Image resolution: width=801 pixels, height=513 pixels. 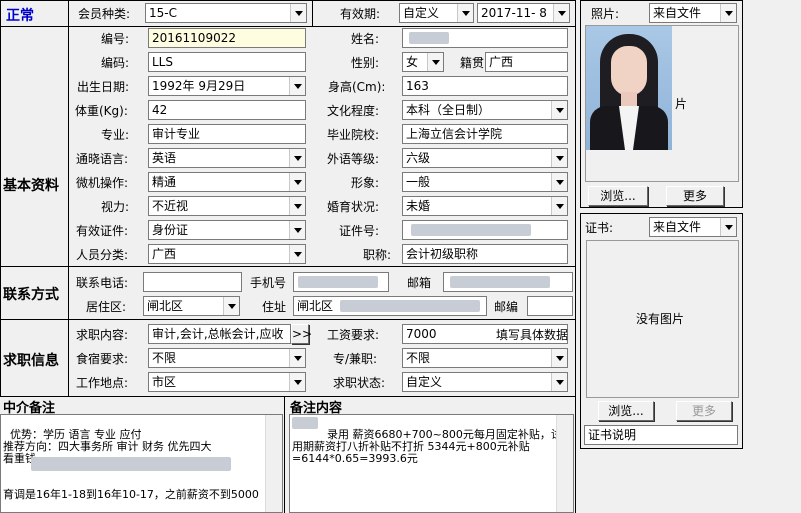 What do you see at coordinates (660, 319) in the screenshot?
I see `cert-empty-text: 没有图片` at bounding box center [660, 319].